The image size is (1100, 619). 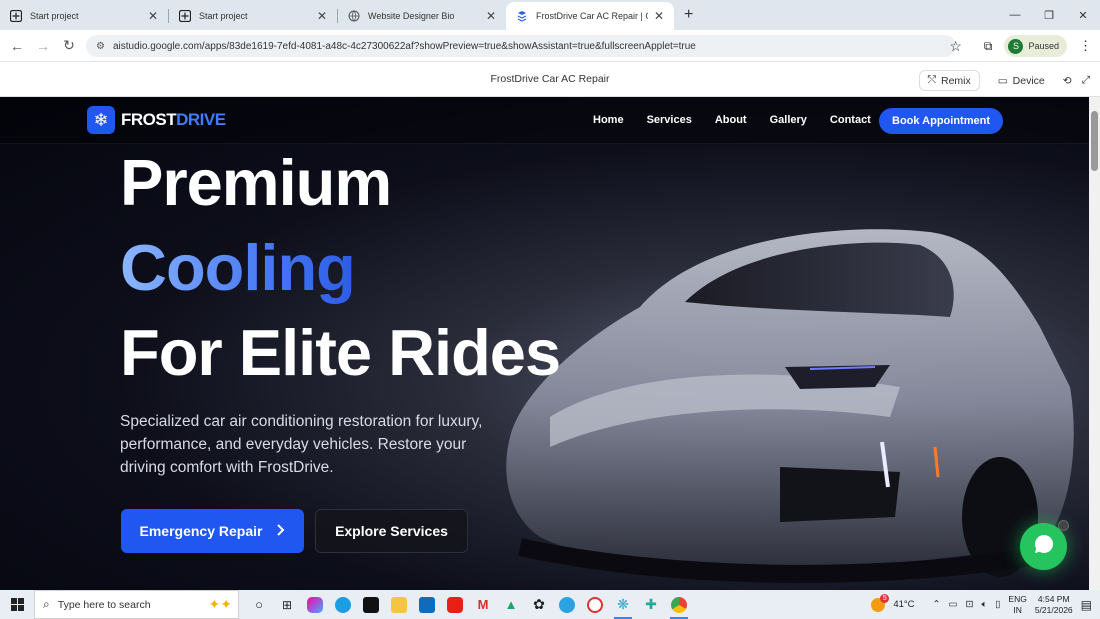 What do you see at coordinates (483, 604) in the screenshot?
I see `gmail-icon: M` at bounding box center [483, 604].